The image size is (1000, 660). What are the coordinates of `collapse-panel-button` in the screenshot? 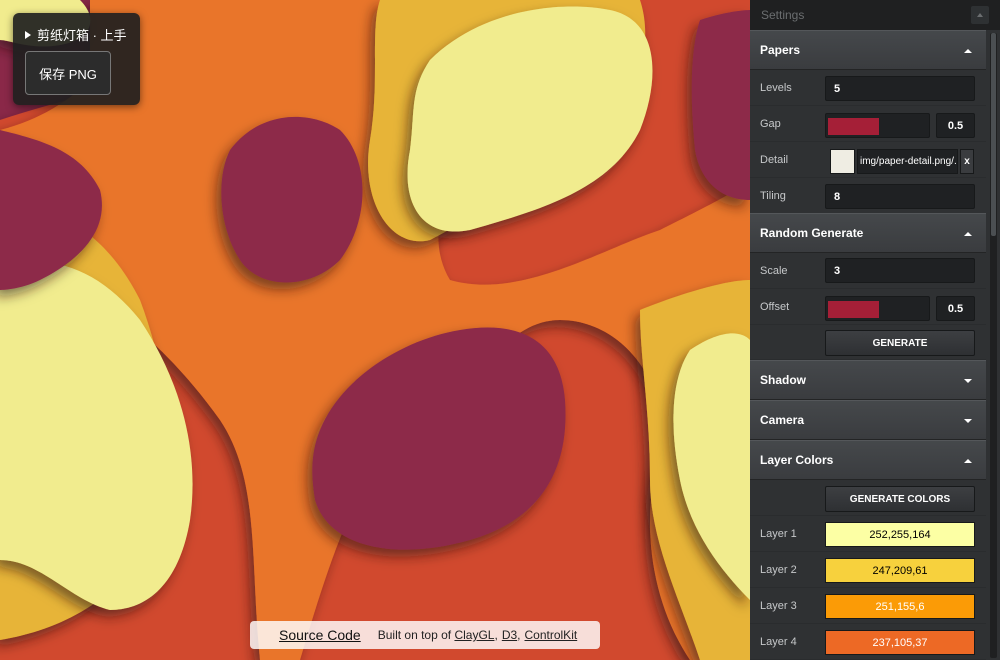 It's located at (980, 15).